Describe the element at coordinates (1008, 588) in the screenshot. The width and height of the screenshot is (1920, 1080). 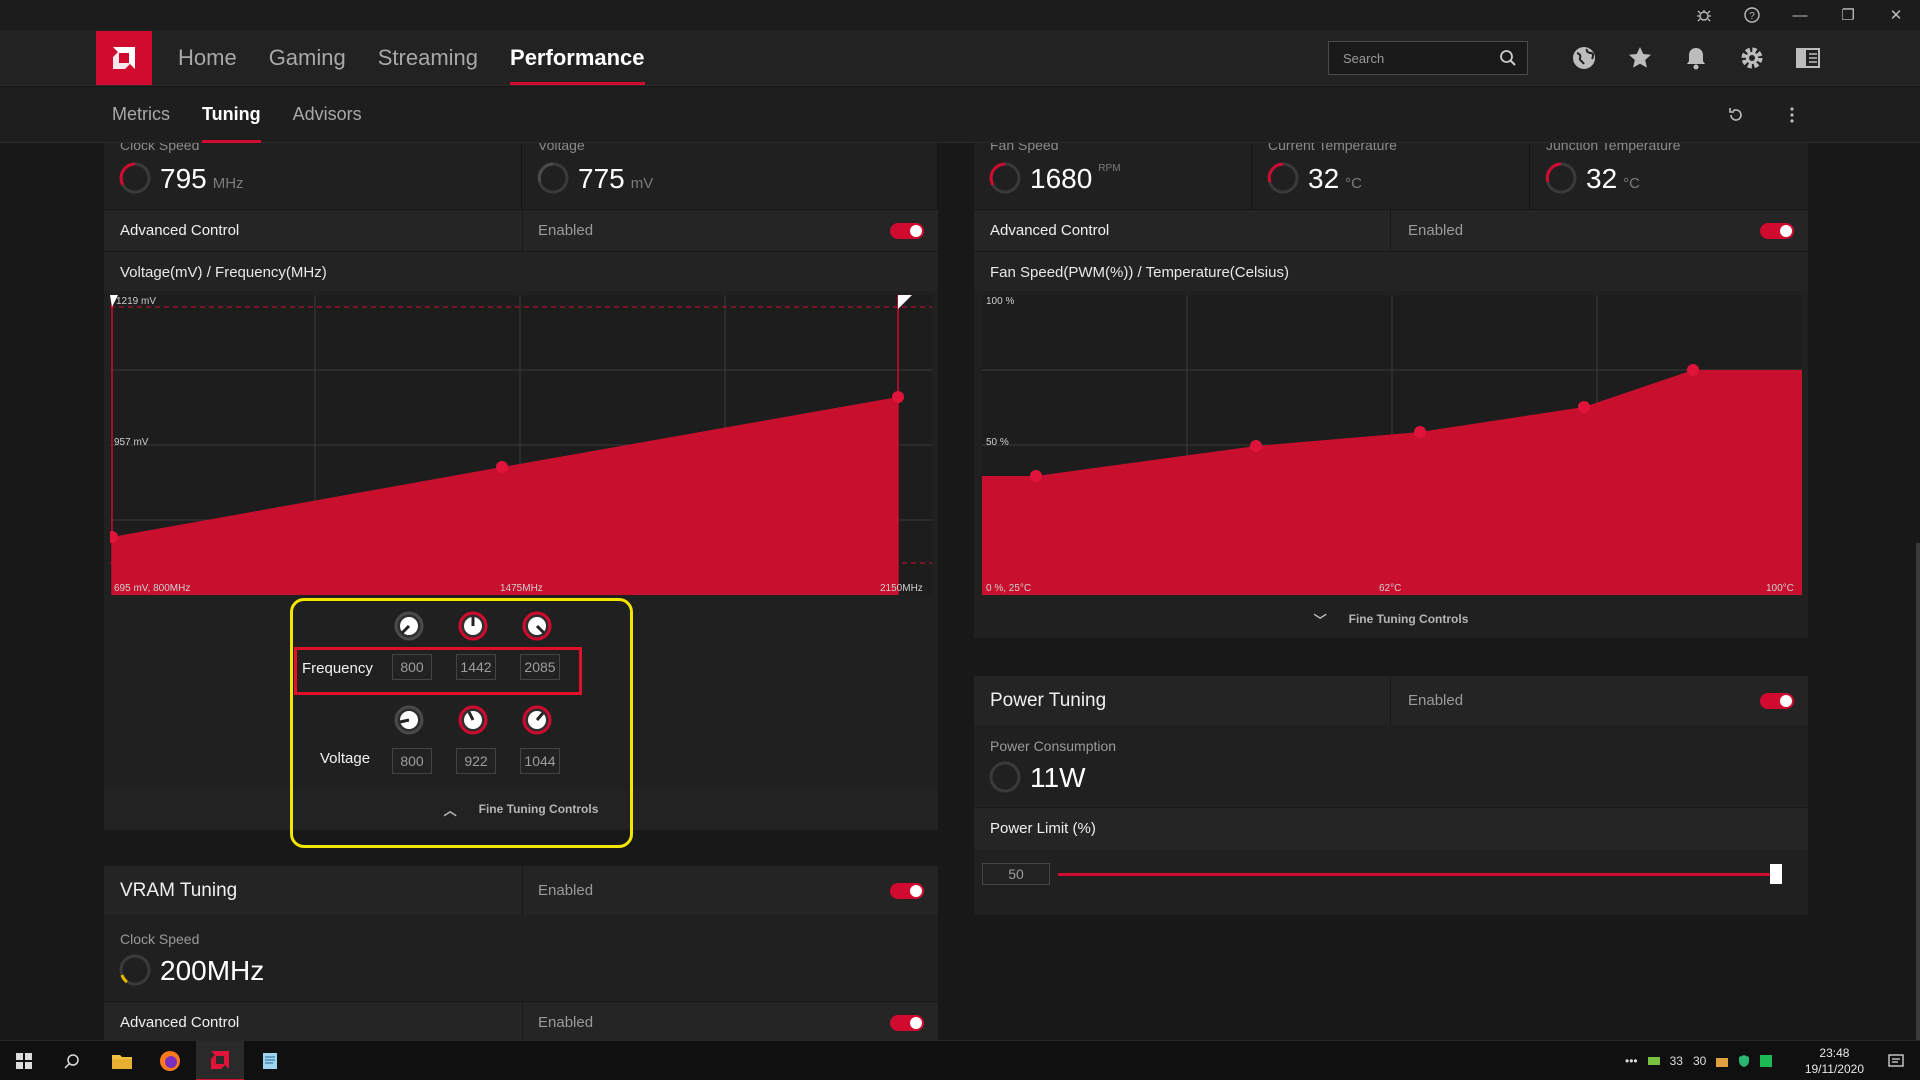
I see `fan-bottom-left-label: 0 %, 25°C` at that location.